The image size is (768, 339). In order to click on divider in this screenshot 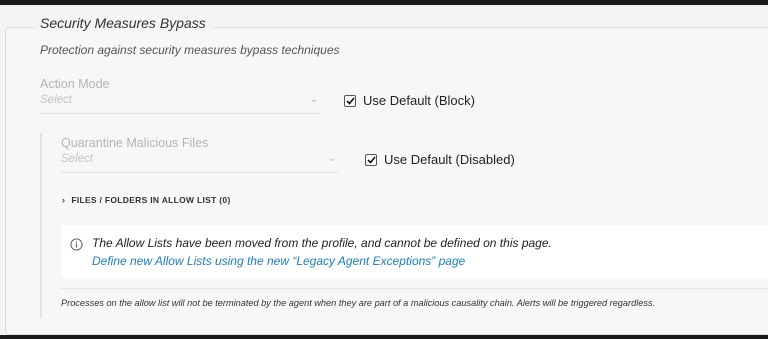, I will do `click(414, 288)`.